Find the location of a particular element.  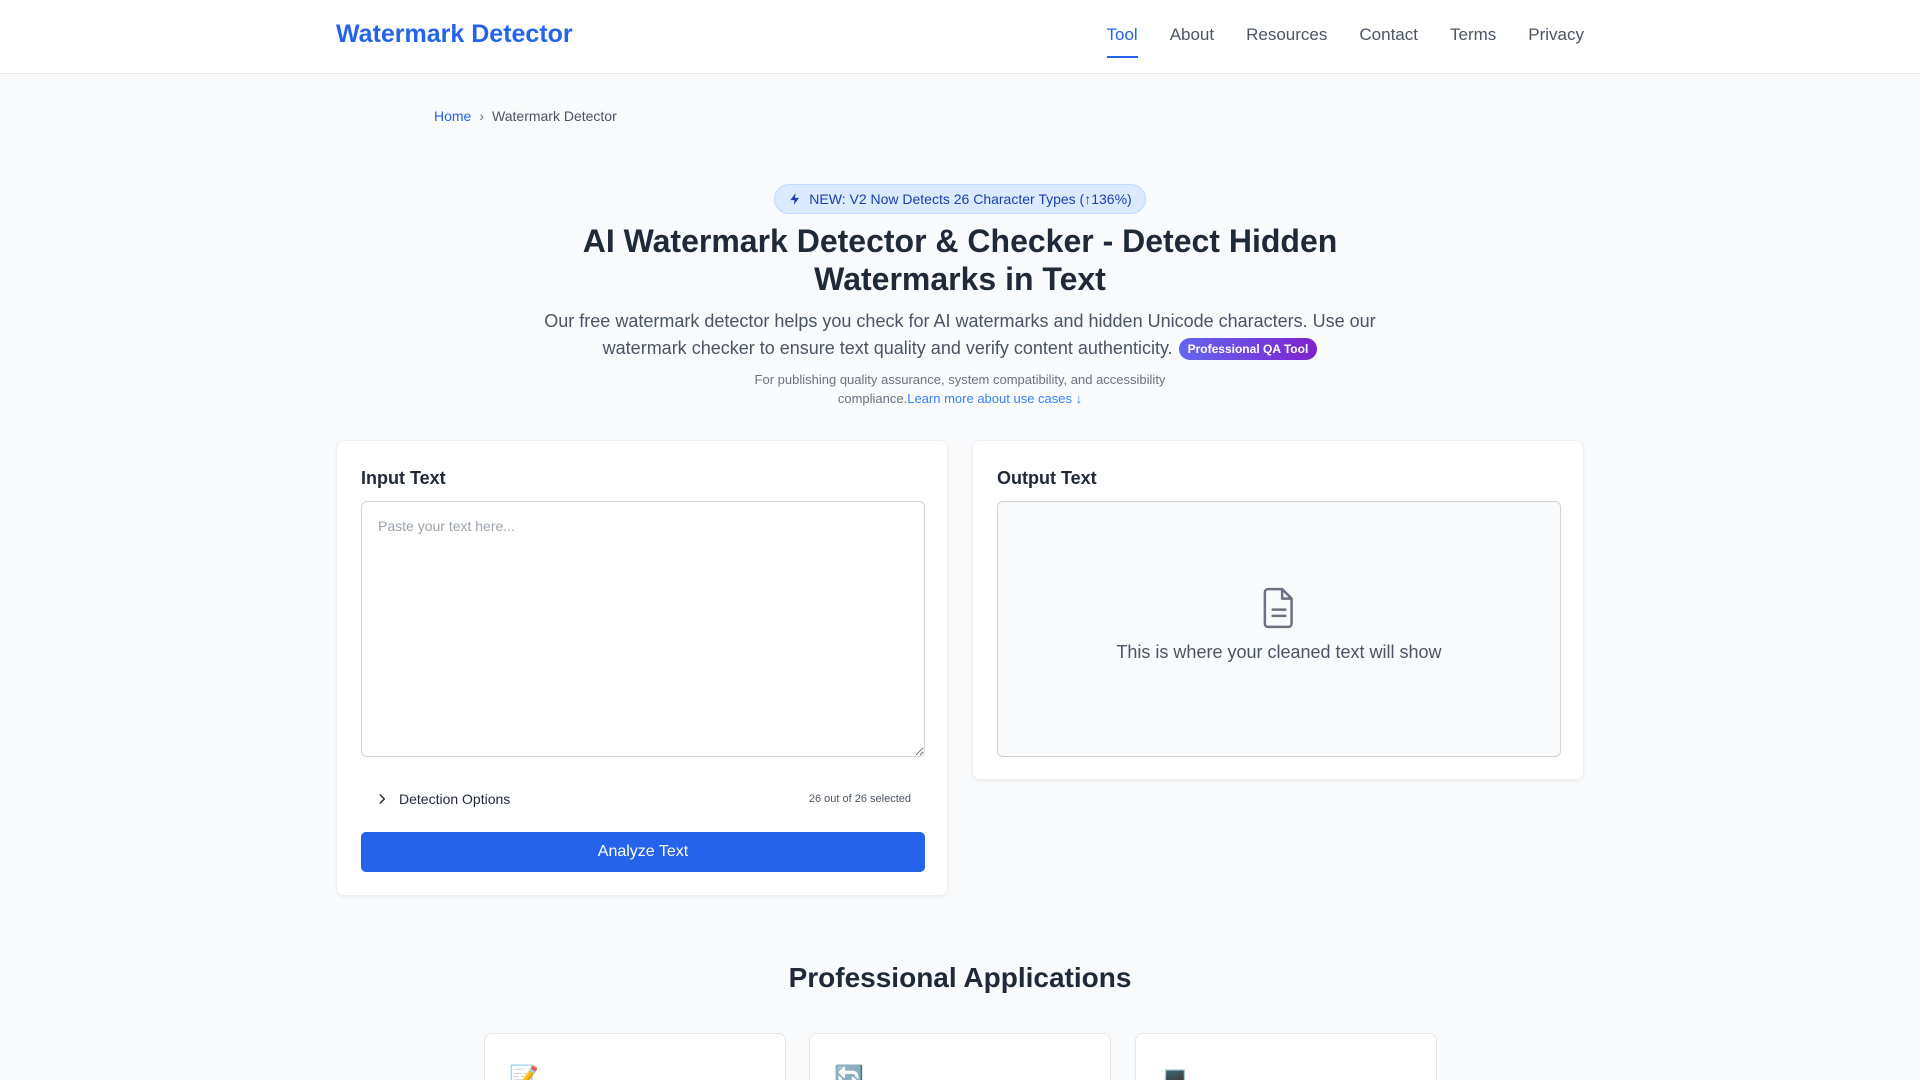

input-text-area is located at coordinates (643, 629).